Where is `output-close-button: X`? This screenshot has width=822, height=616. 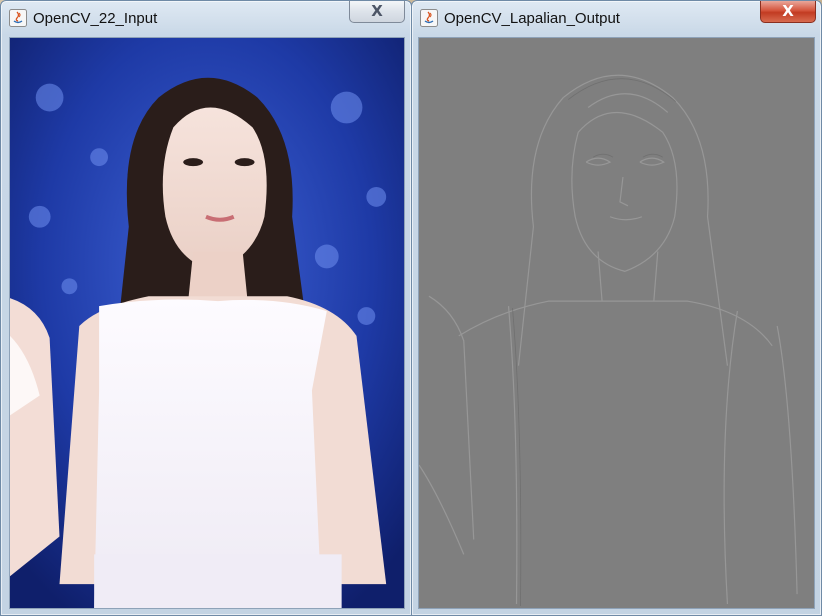
output-close-button: X is located at coordinates (788, 12).